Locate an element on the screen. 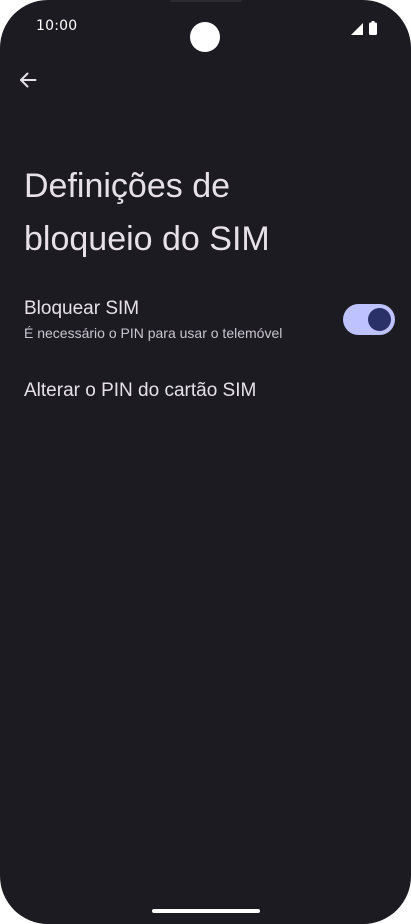  toggle-thumb is located at coordinates (379, 319).